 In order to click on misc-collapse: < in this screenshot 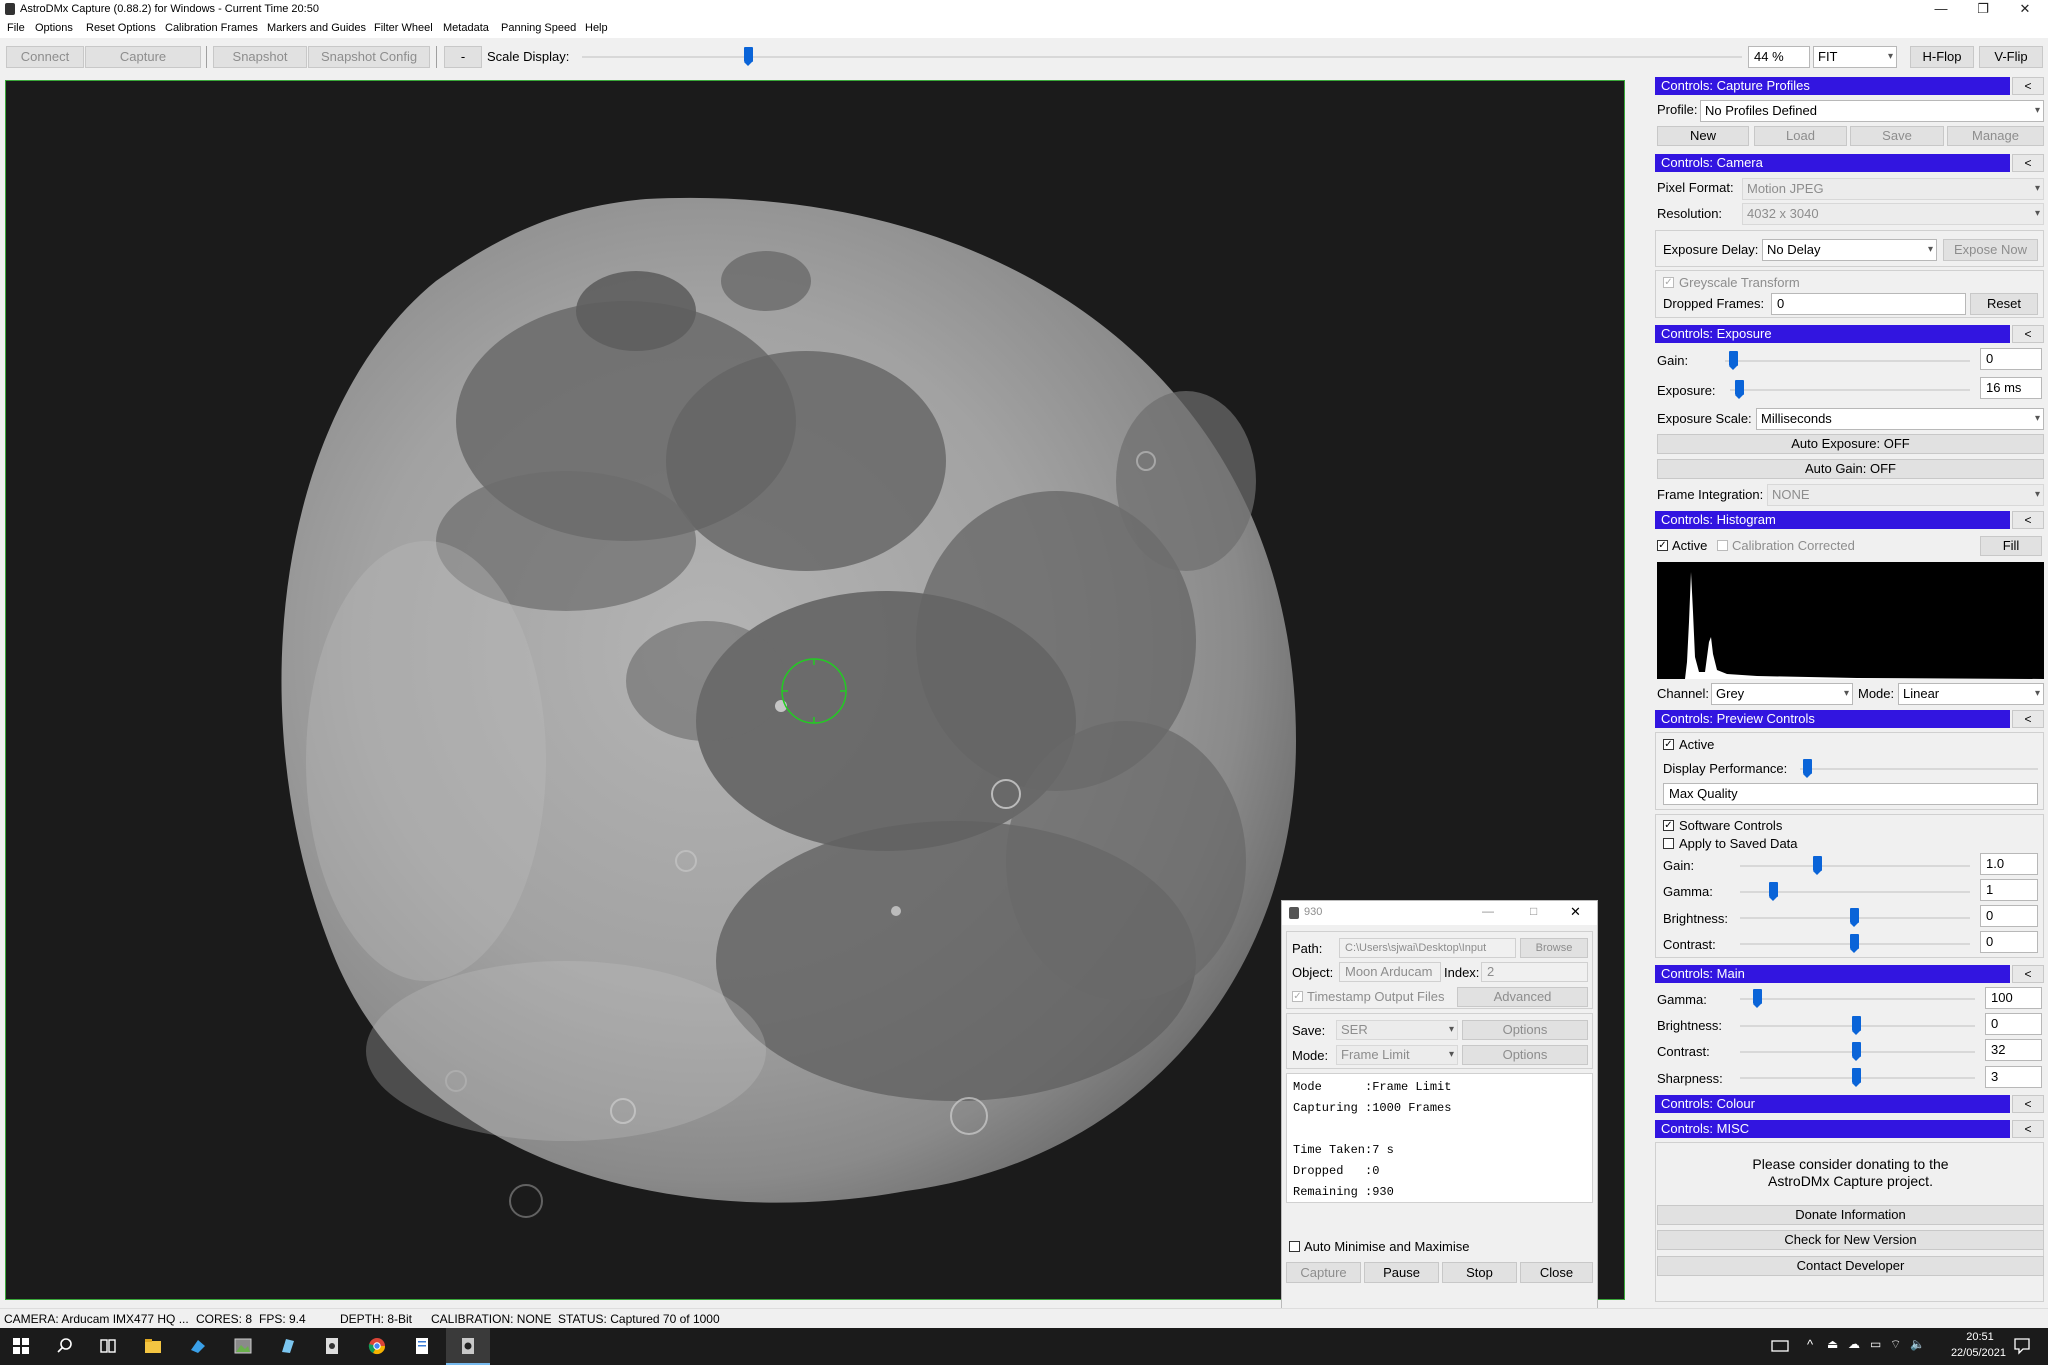, I will do `click(2028, 1129)`.